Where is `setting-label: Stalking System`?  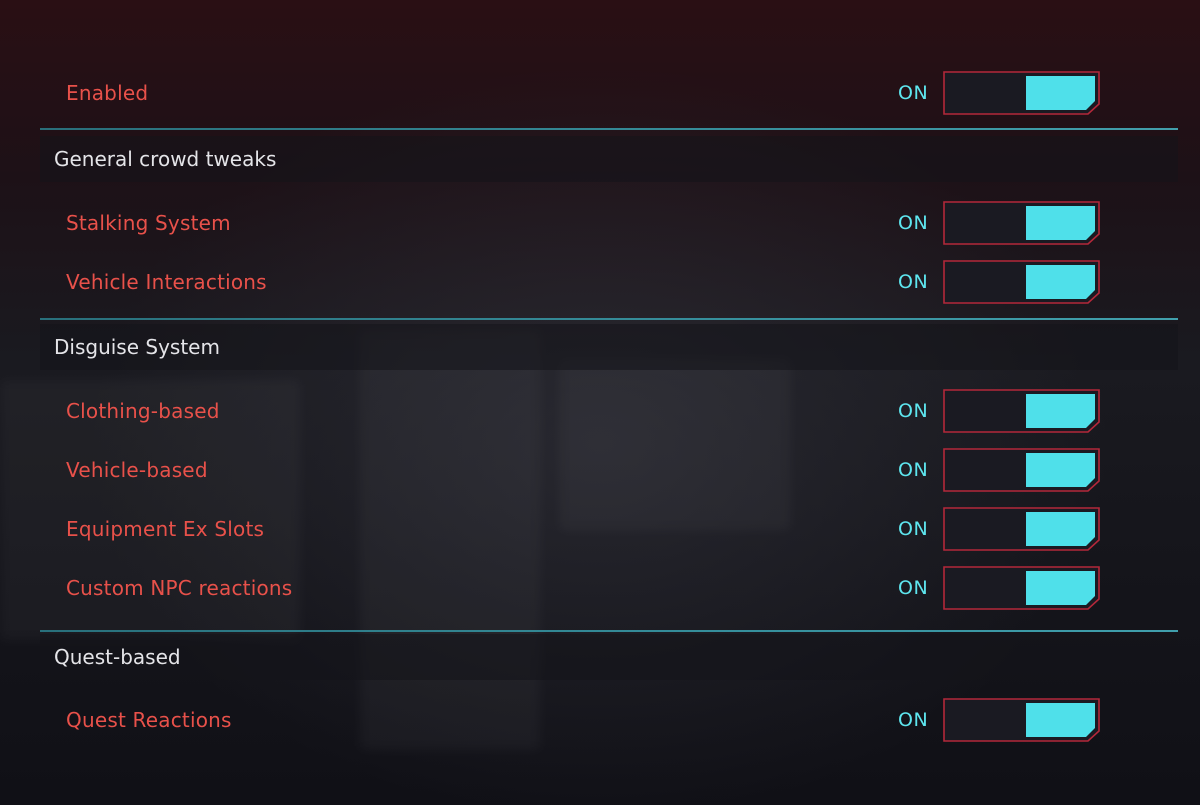 setting-label: Stalking System is located at coordinates (148, 223).